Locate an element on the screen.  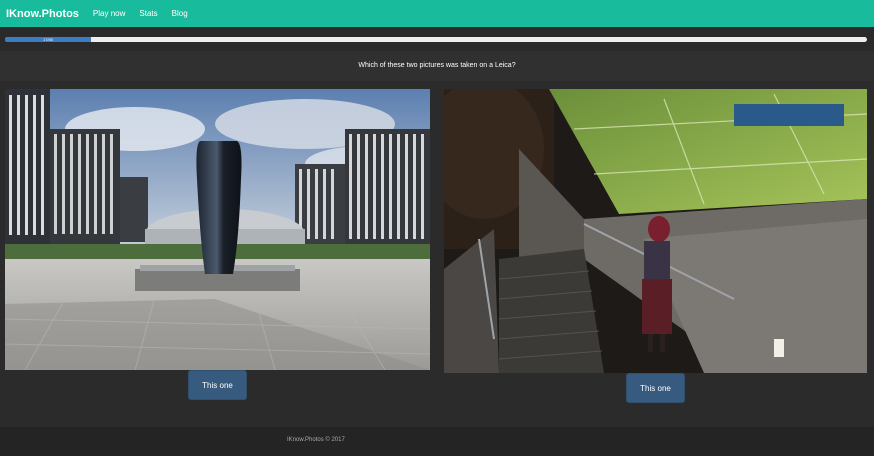
progress-section: 17/80 is located at coordinates (437, 39).